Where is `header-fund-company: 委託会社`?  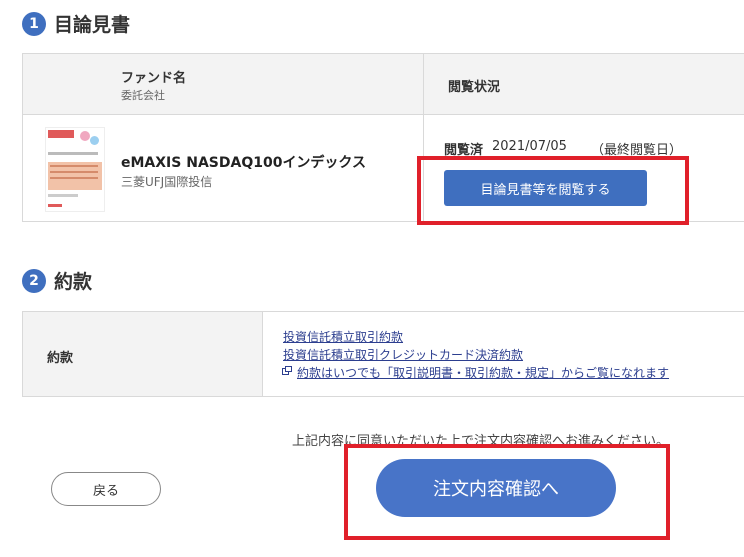 header-fund-company: 委託会社 is located at coordinates (143, 95).